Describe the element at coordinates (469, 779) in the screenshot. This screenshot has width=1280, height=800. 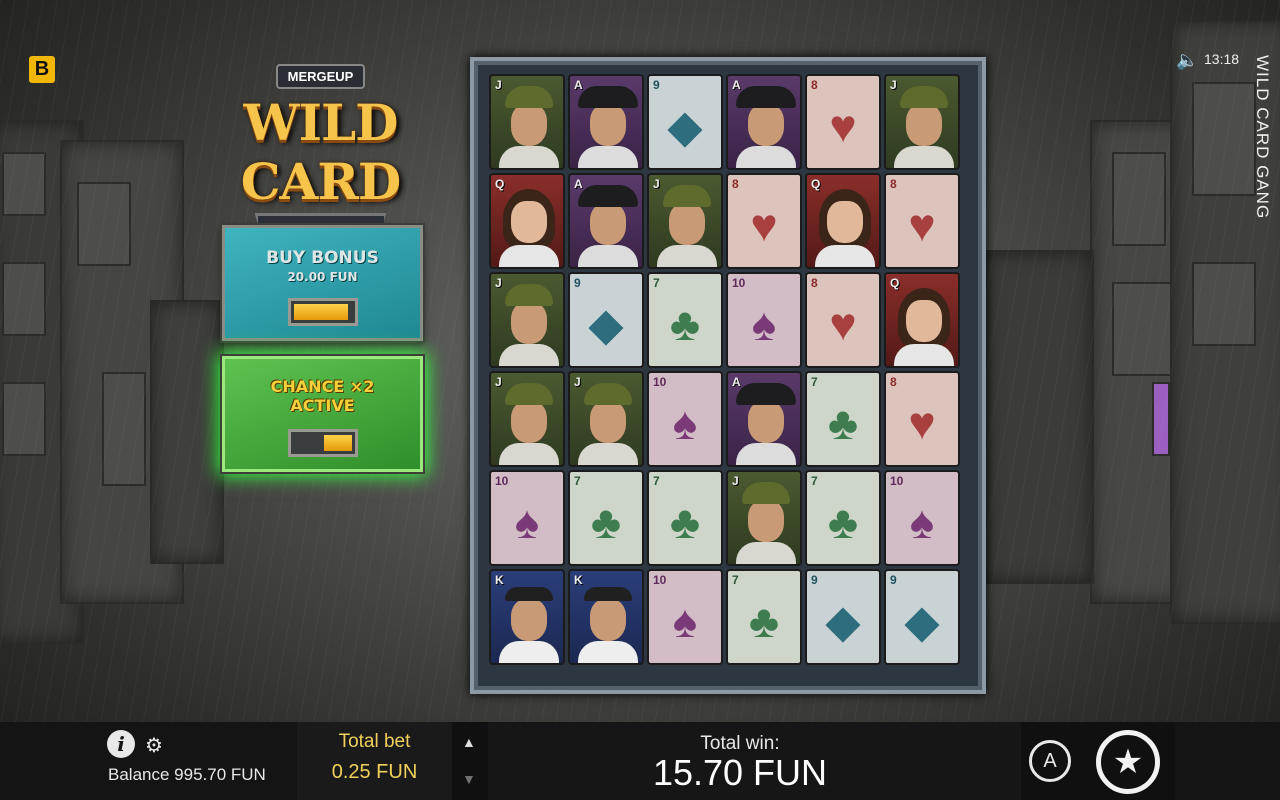
I see `bet-decrease-icon: ▼` at that location.